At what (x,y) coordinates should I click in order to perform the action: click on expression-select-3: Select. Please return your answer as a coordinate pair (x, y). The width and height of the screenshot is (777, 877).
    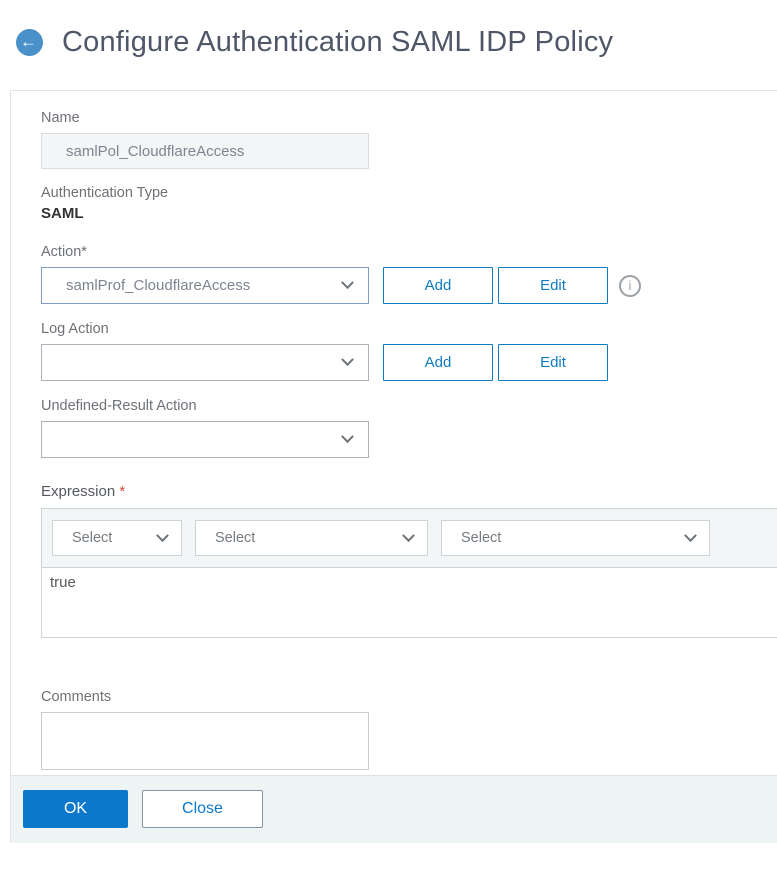
    Looking at the image, I should click on (575, 538).